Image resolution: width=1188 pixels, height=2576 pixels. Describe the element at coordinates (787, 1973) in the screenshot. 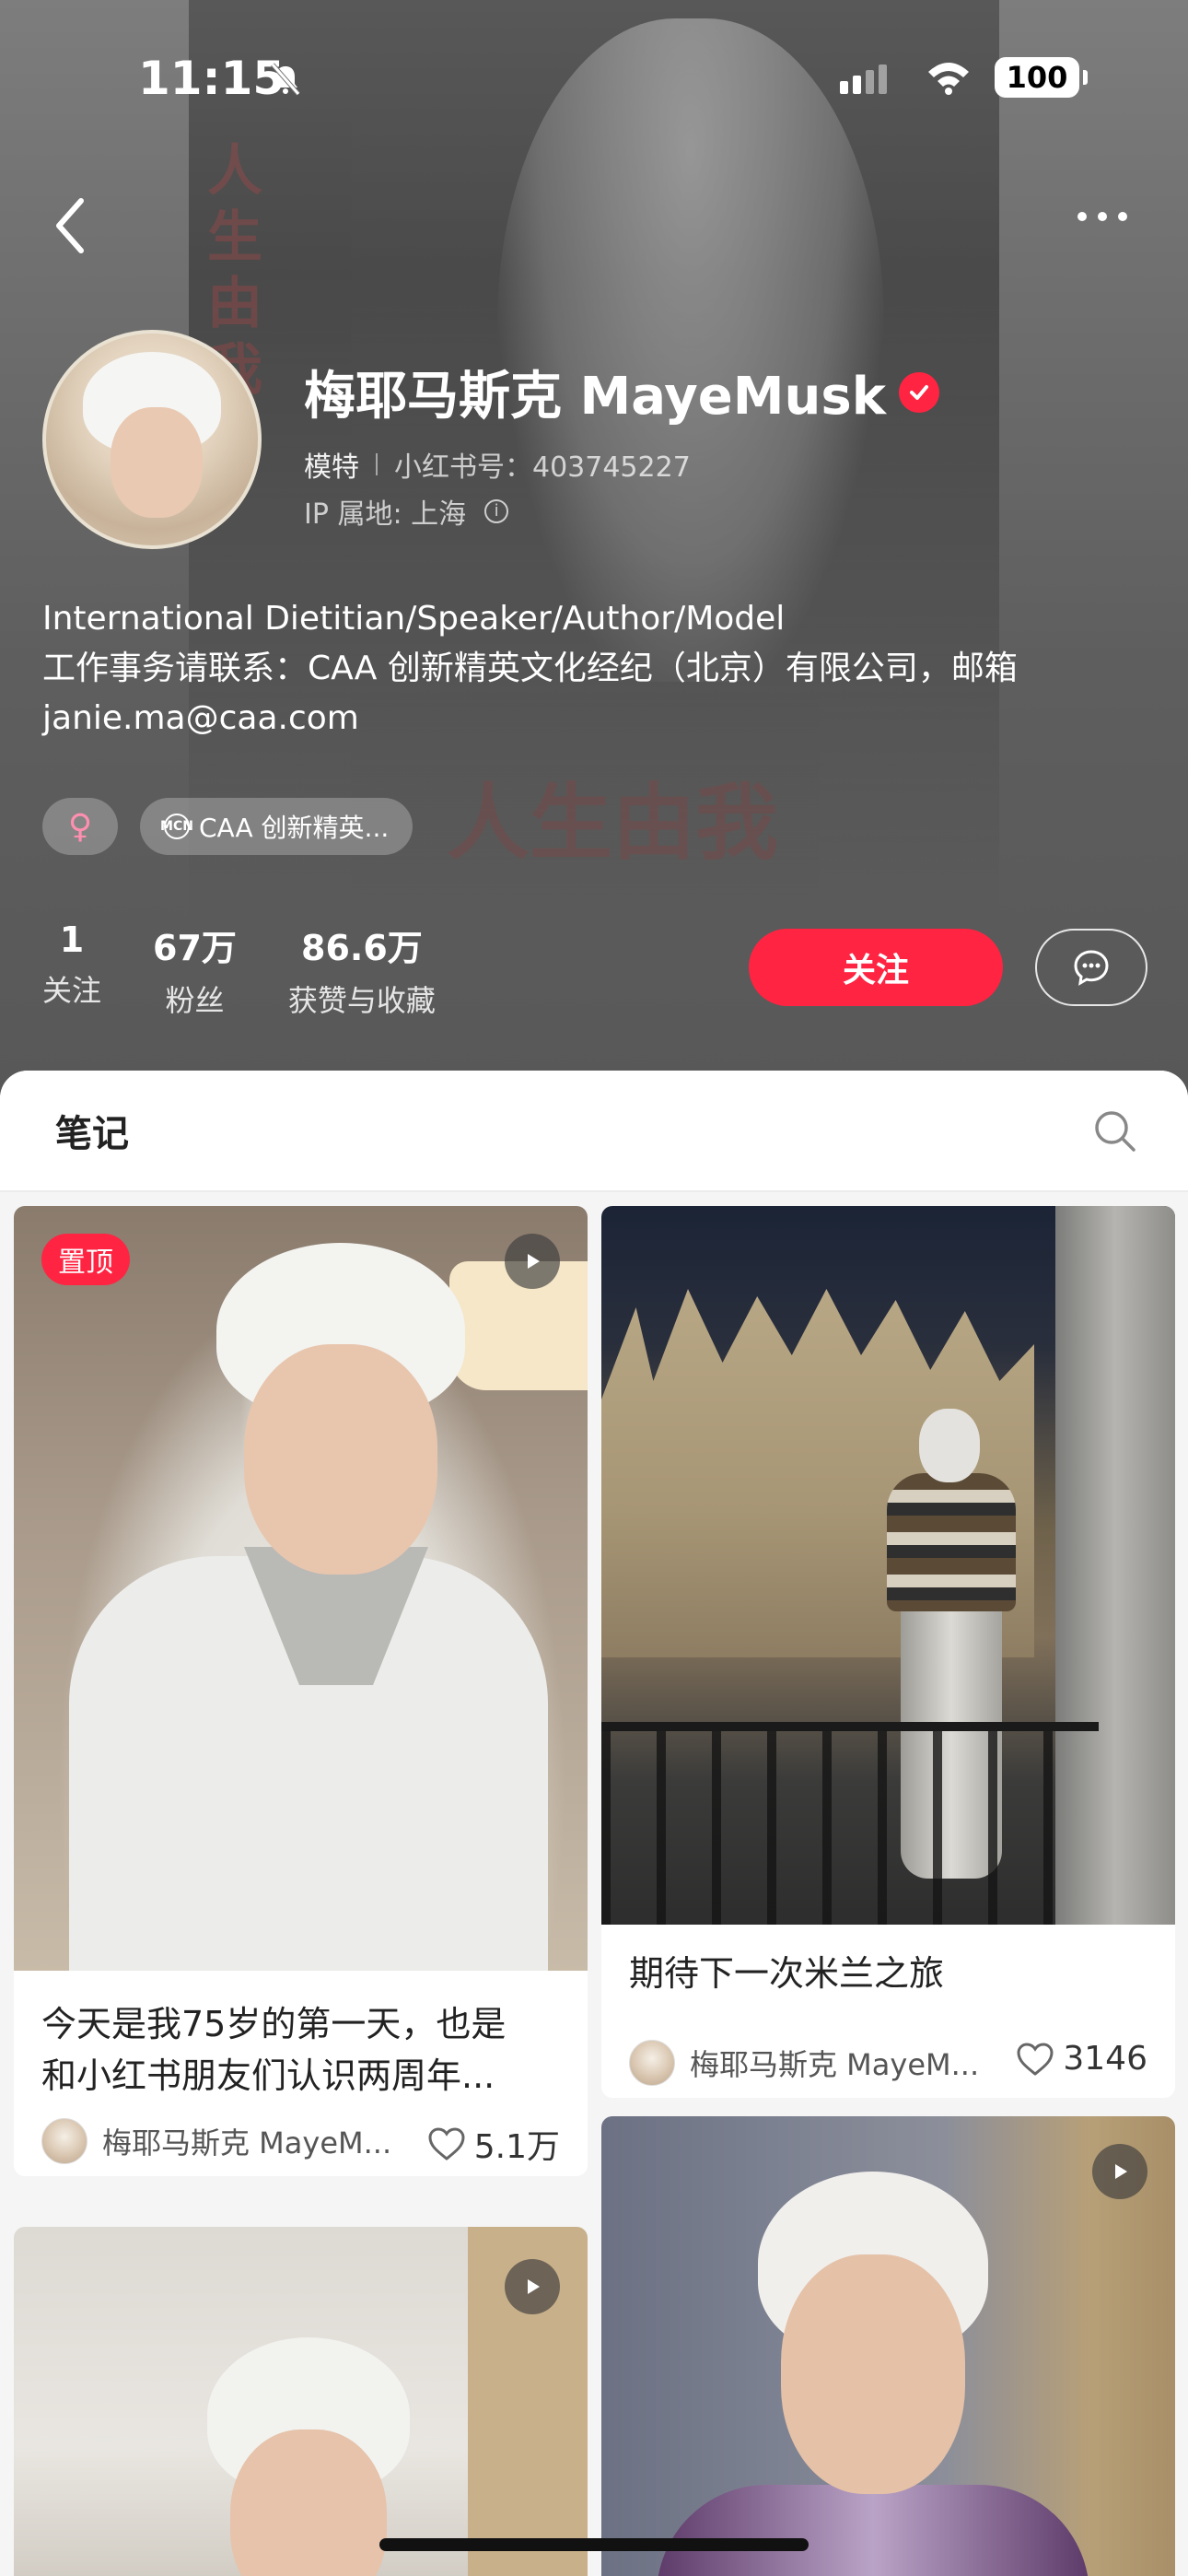

I see `note-title: 期待下一次米兰之旅` at that location.